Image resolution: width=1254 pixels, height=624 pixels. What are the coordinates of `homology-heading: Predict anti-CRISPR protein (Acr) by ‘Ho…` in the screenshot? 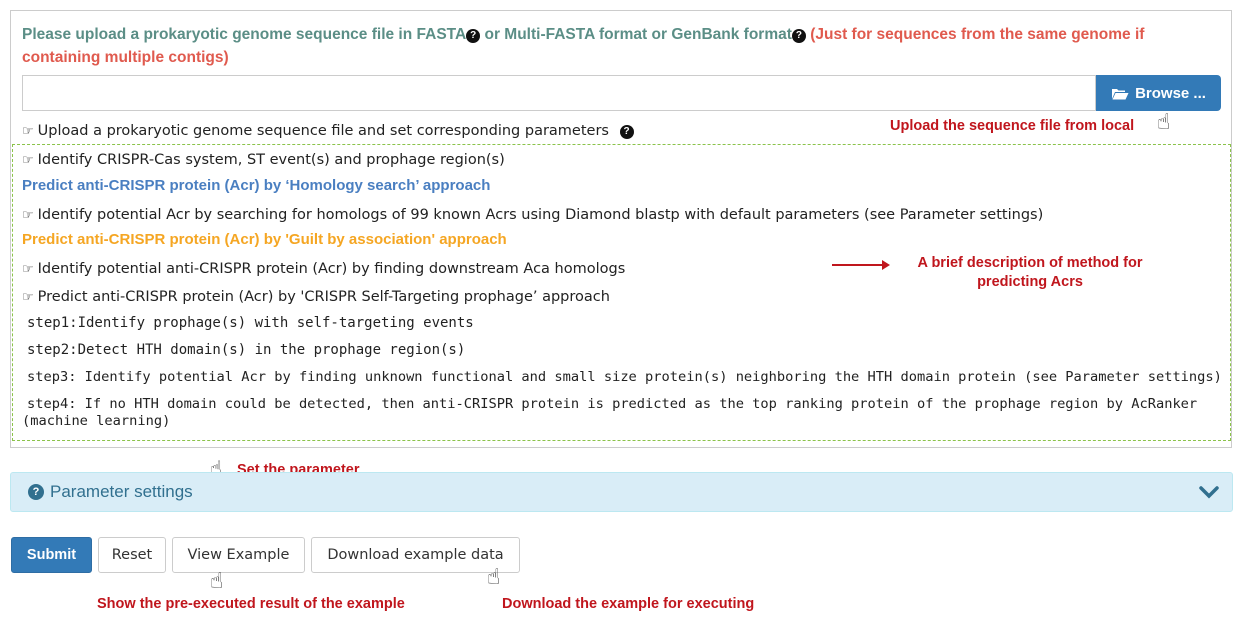 It's located at (256, 185).